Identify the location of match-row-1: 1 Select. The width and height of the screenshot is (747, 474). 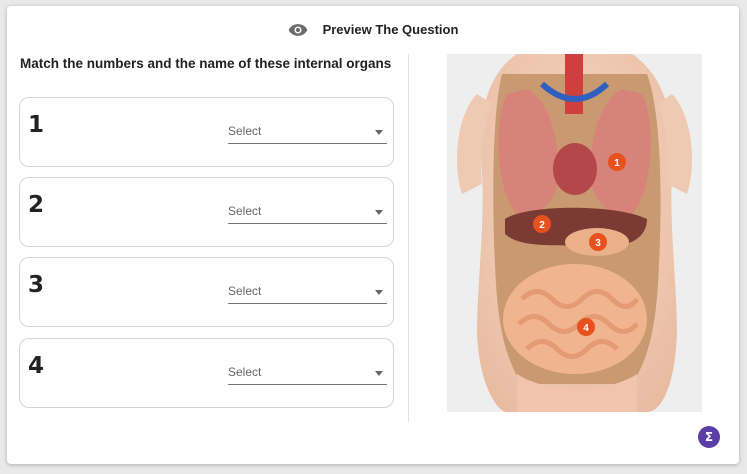
(206, 132).